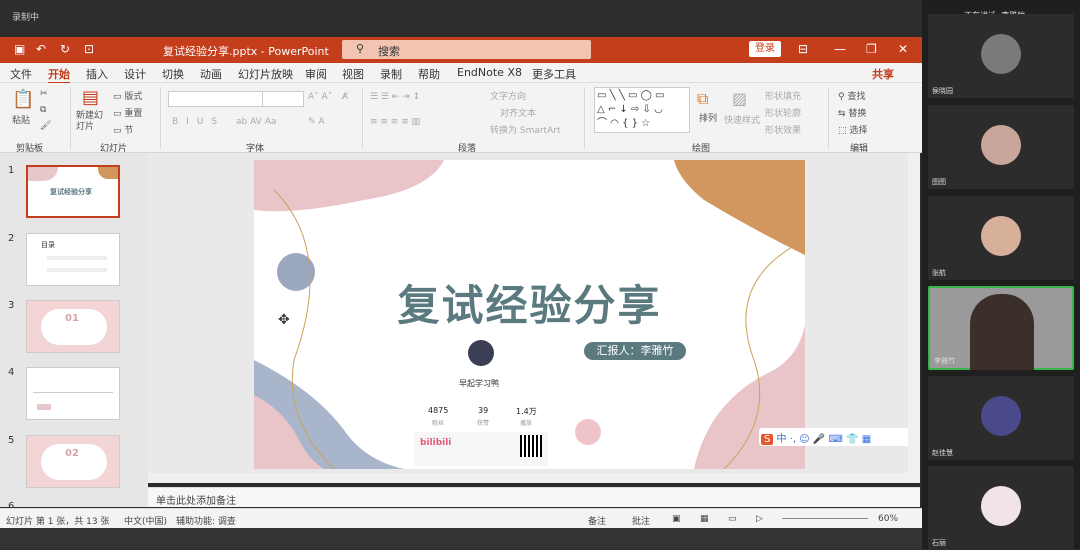  Describe the element at coordinates (481, 353) in the screenshot. I see `account-avatar` at that location.